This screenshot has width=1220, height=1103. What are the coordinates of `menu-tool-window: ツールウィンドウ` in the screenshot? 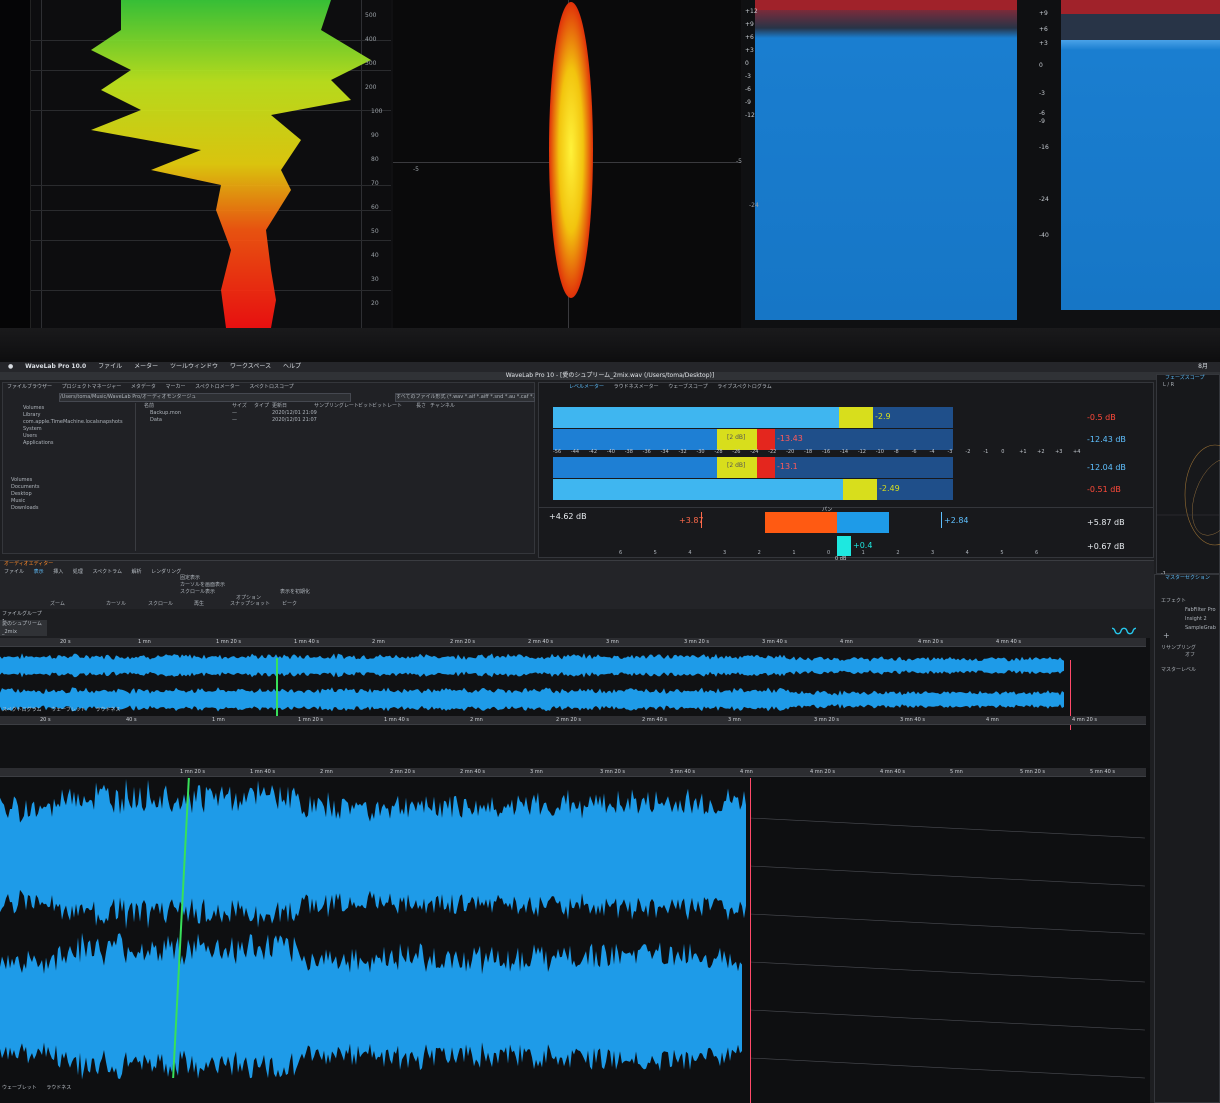 It's located at (194, 367).